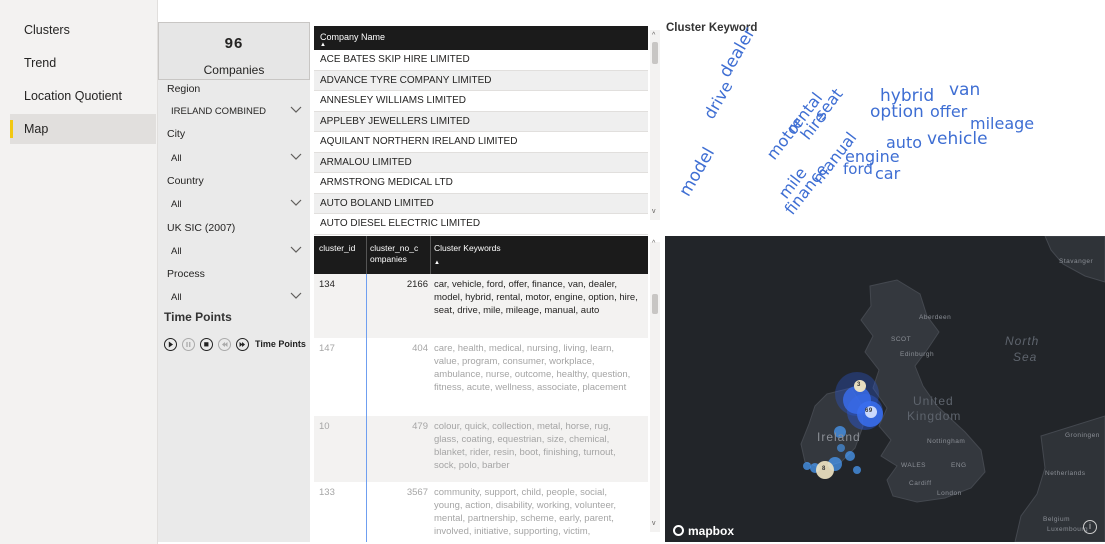 The image size is (1105, 544). I want to click on report-page-nav: Clusters Trend Location Quotient Map, so click(79, 272).